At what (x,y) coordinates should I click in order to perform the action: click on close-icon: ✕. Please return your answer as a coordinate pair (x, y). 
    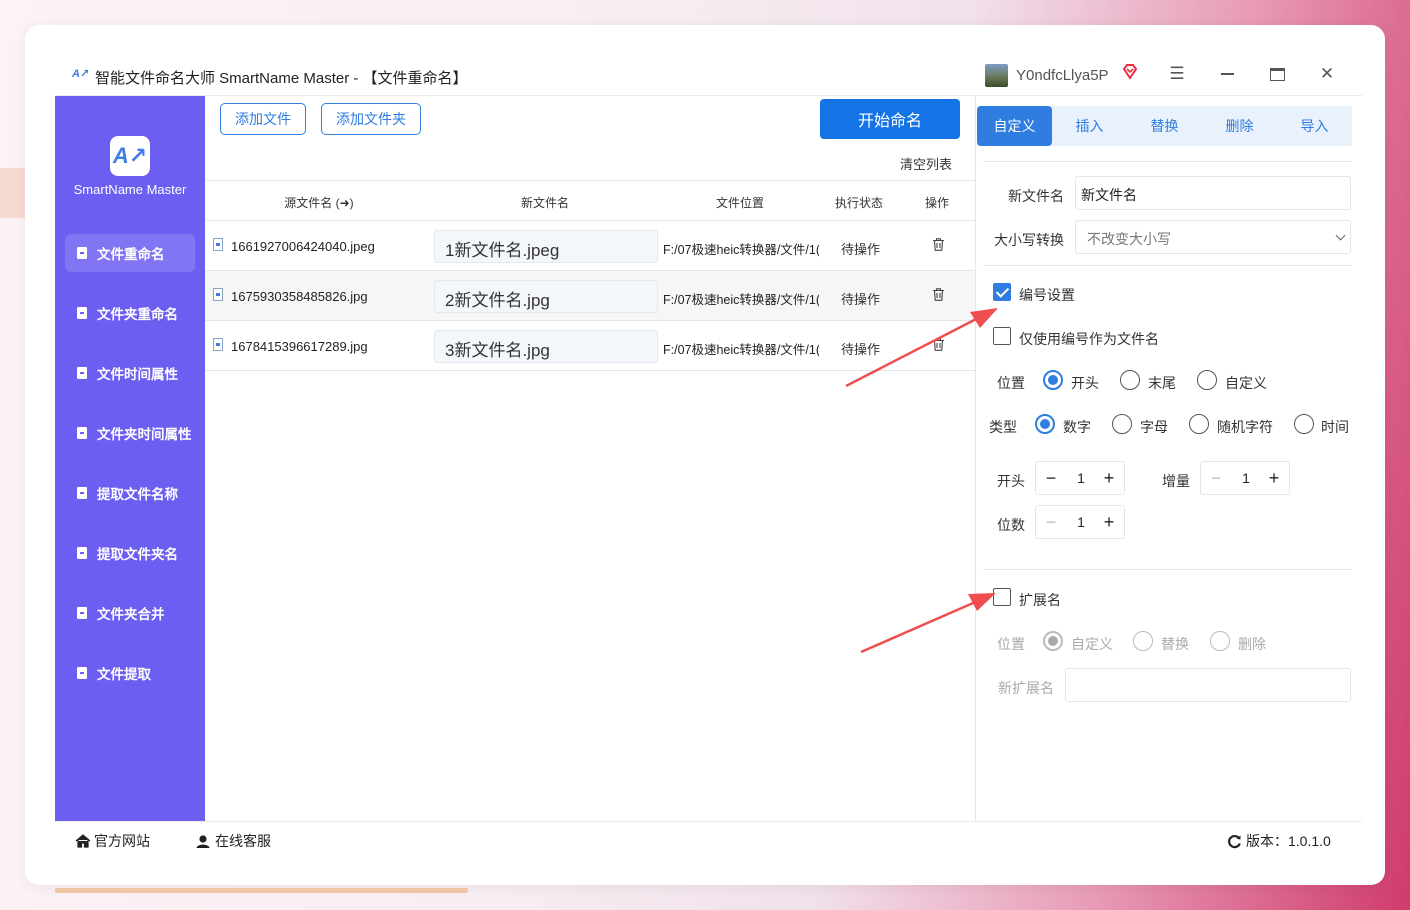
    Looking at the image, I should click on (1327, 74).